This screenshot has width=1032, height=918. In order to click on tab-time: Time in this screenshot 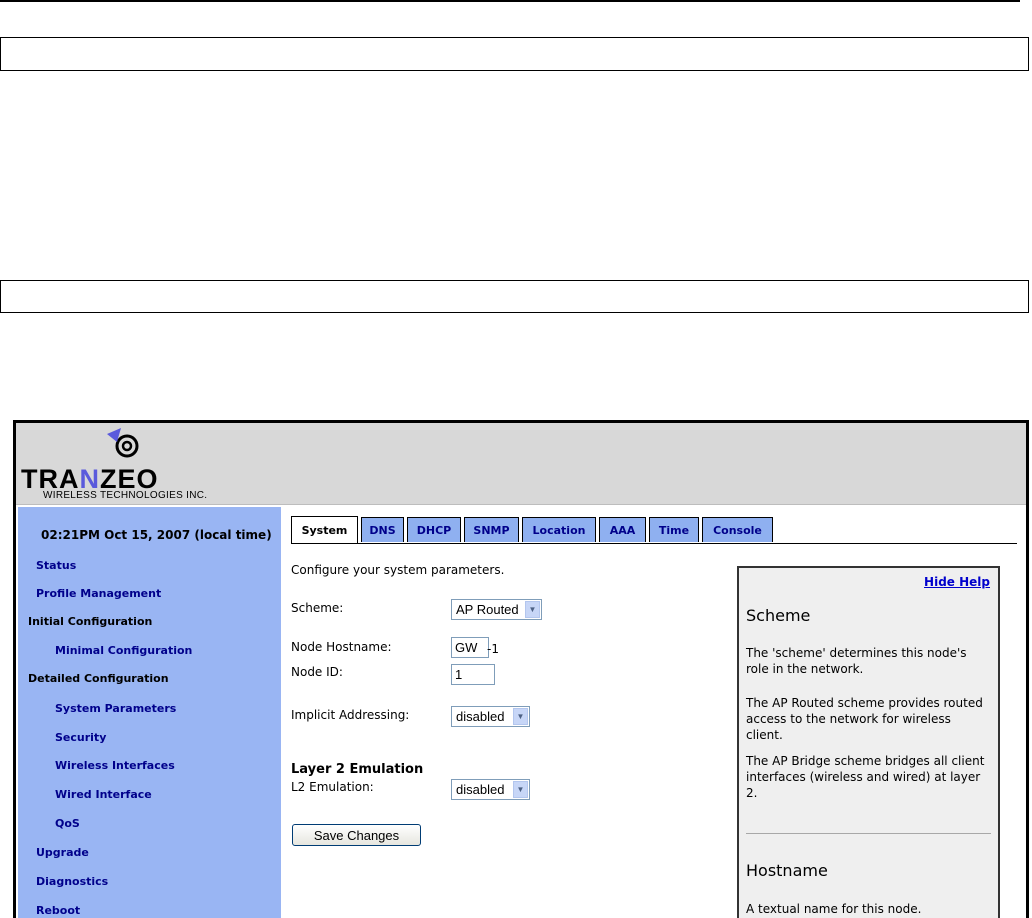, I will do `click(674, 529)`.